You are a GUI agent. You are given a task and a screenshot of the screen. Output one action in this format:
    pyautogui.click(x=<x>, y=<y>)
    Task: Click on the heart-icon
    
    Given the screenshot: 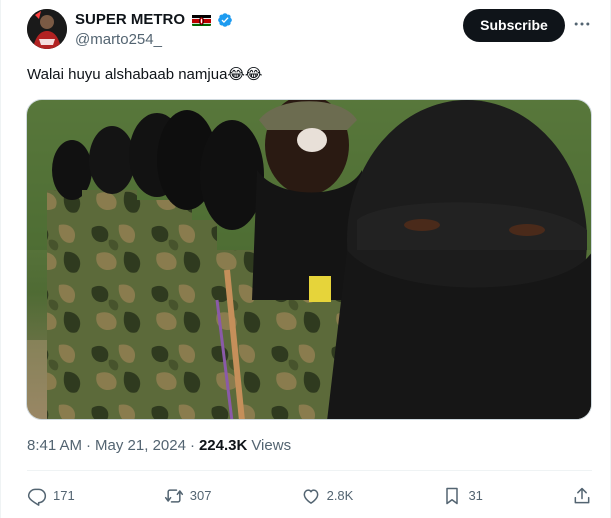 What is the action you would take?
    pyautogui.click(x=311, y=496)
    